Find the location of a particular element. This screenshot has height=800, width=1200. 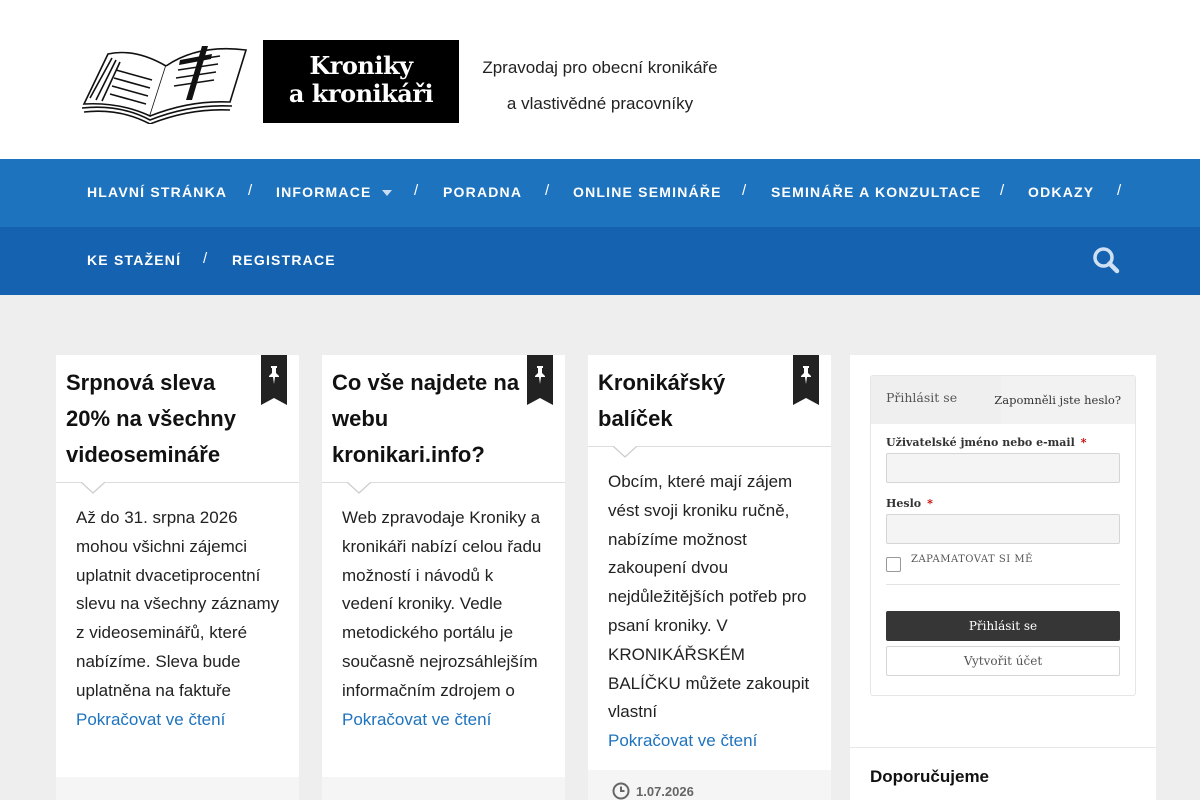

nav-item-informace: INFORMACE is located at coordinates (334, 193).